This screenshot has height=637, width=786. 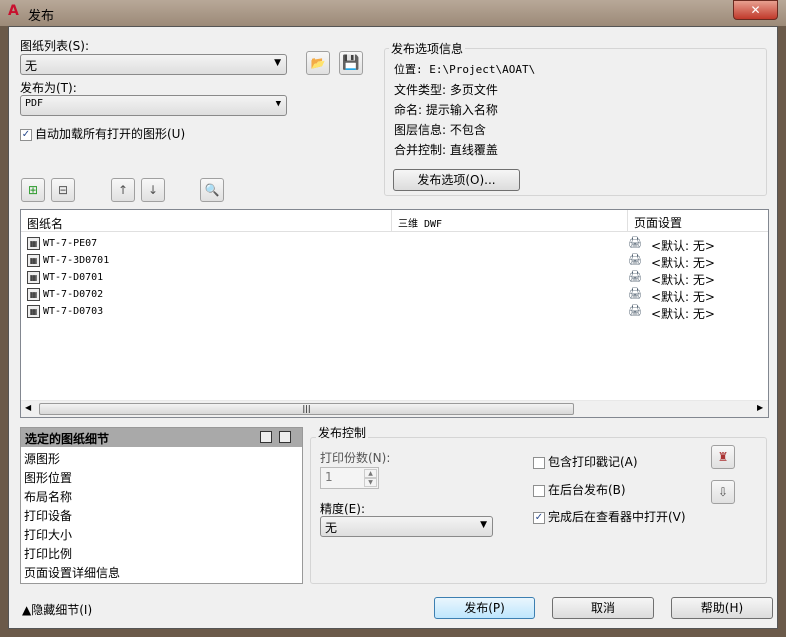 What do you see at coordinates (723, 492) in the screenshot?
I see `export-page-button: ⇩` at bounding box center [723, 492].